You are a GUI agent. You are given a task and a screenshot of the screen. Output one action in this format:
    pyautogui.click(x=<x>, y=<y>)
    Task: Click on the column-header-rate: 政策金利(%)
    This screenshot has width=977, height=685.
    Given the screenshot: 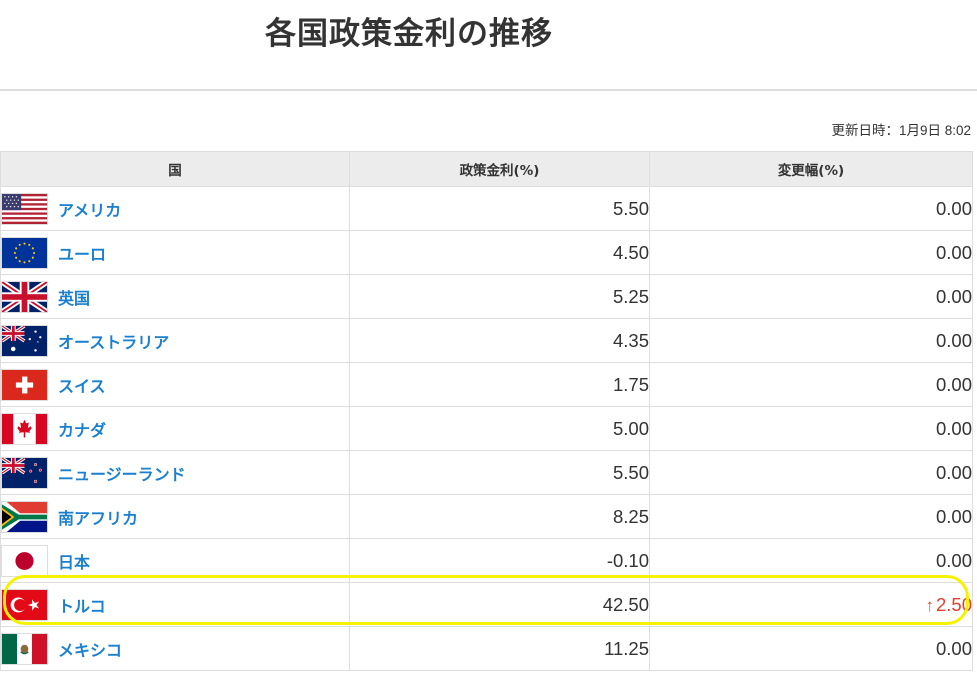 What is the action you would take?
    pyautogui.click(x=499, y=169)
    